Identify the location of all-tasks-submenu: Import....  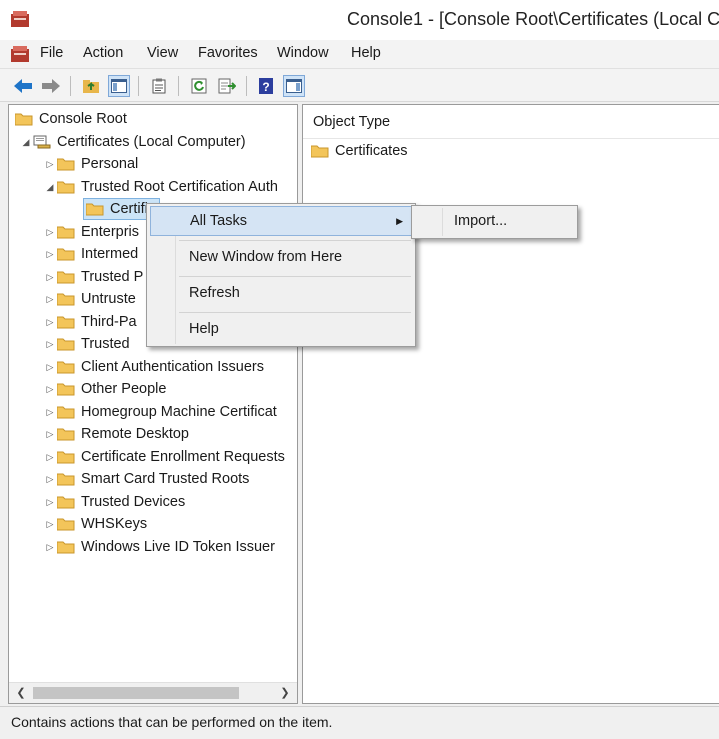
(494, 222).